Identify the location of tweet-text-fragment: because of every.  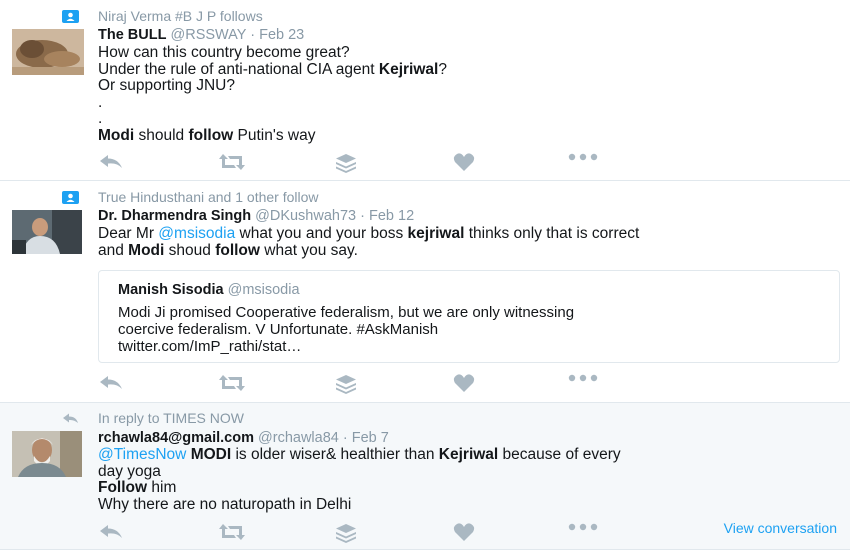
(559, 454).